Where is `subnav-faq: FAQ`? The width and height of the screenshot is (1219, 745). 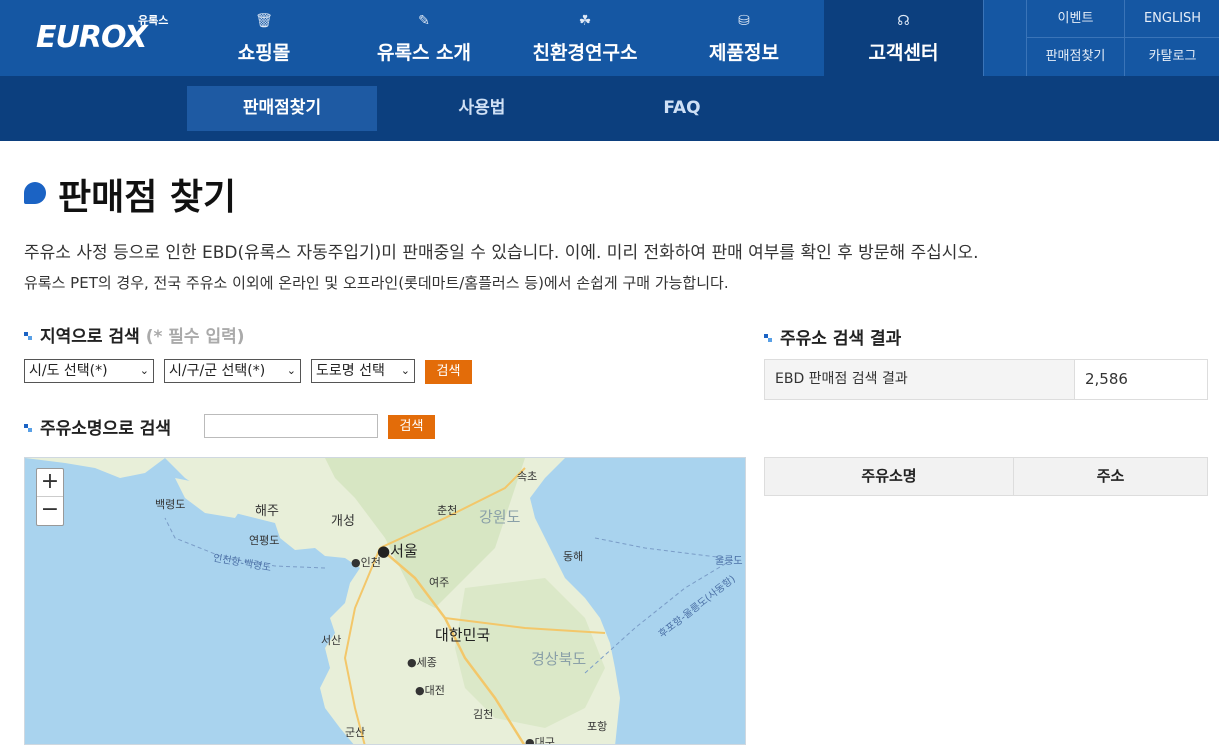
subnav-faq: FAQ is located at coordinates (682, 108).